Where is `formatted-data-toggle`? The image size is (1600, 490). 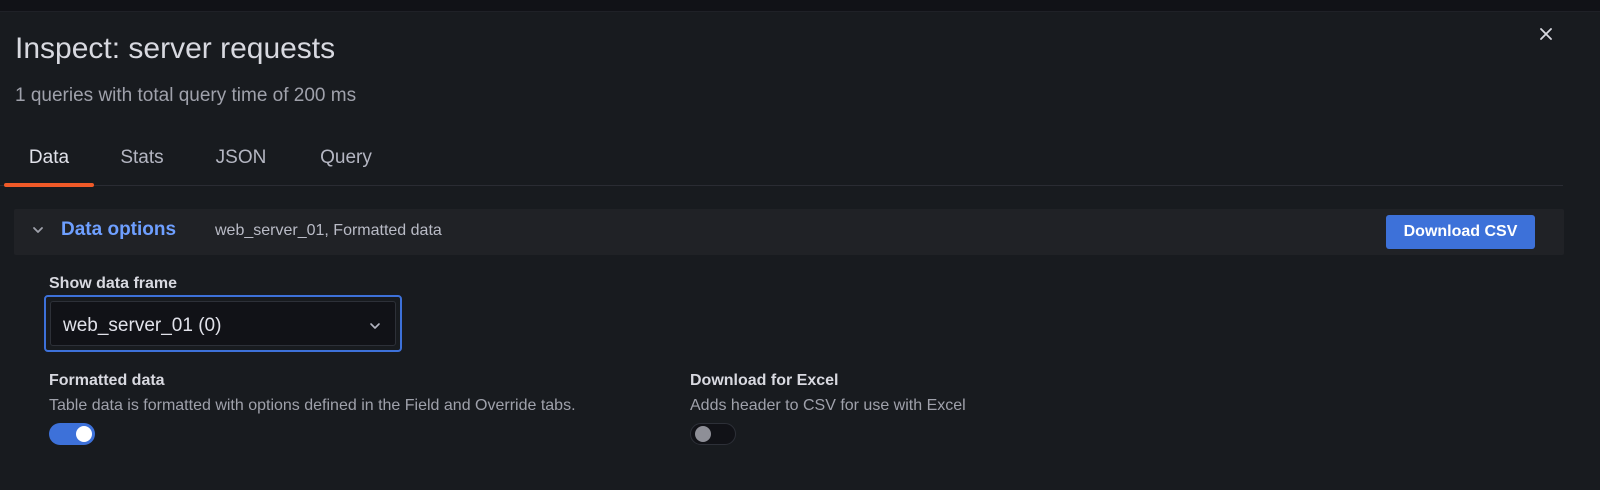
formatted-data-toggle is located at coordinates (72, 434).